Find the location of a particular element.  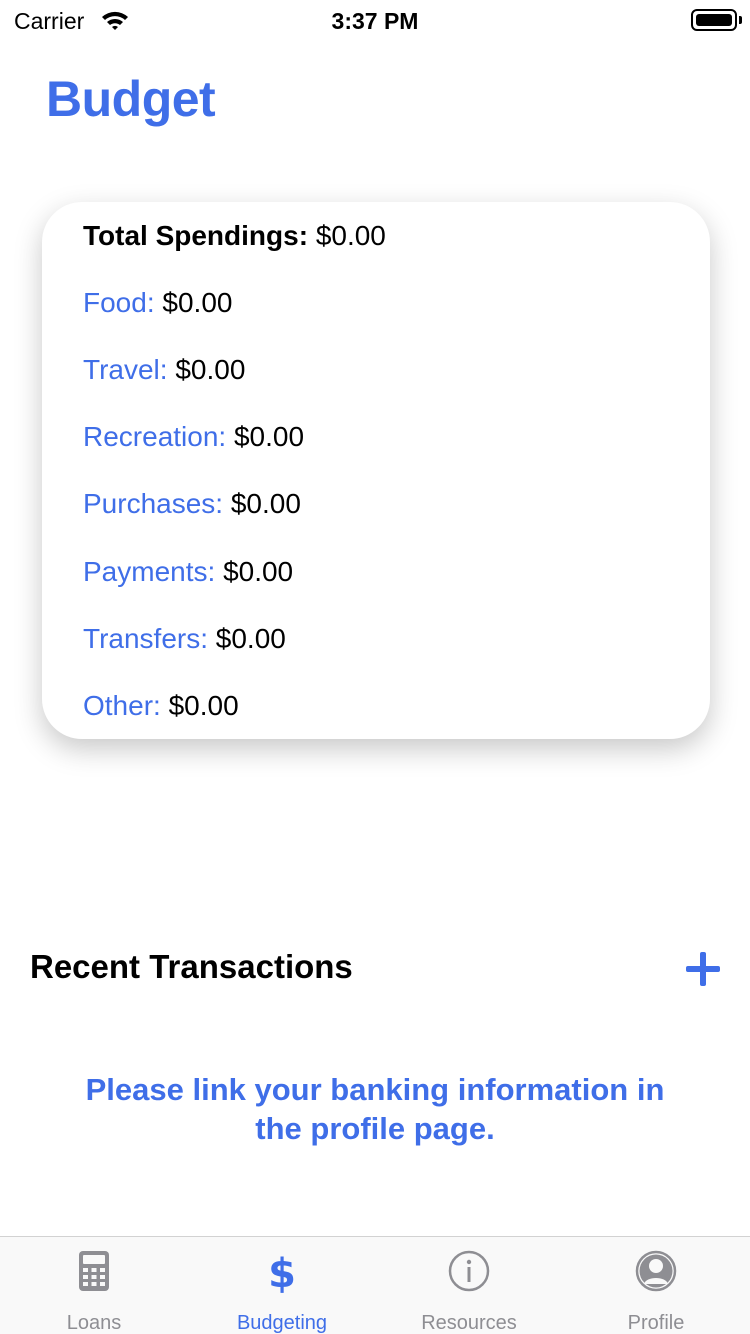

category-row-other: Other: $0.00 is located at coordinates (161, 706).